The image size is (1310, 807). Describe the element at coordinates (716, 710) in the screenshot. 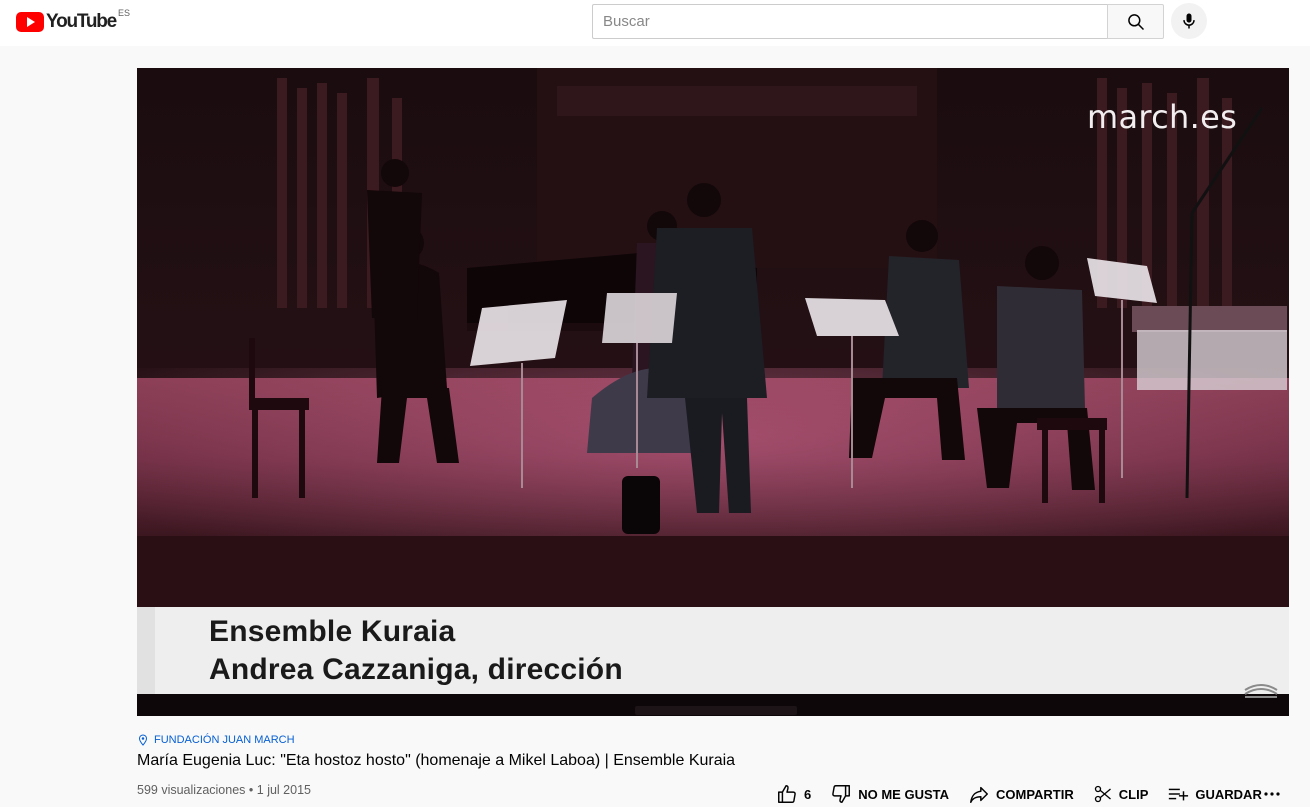

I see `progress-bar` at that location.